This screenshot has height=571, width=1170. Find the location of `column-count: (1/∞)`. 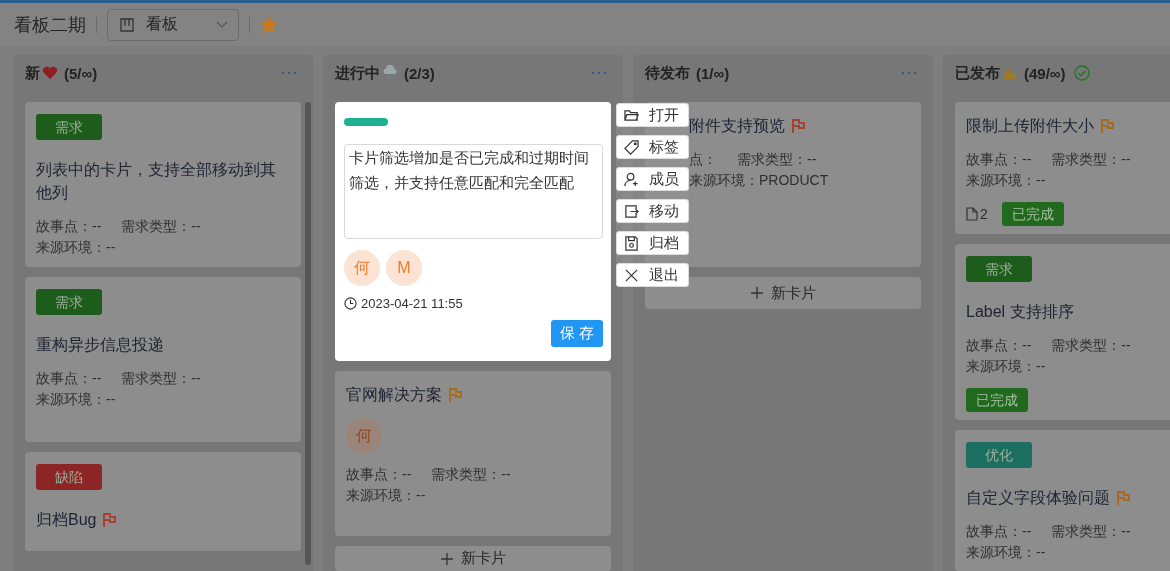

column-count: (1/∞) is located at coordinates (713, 73).